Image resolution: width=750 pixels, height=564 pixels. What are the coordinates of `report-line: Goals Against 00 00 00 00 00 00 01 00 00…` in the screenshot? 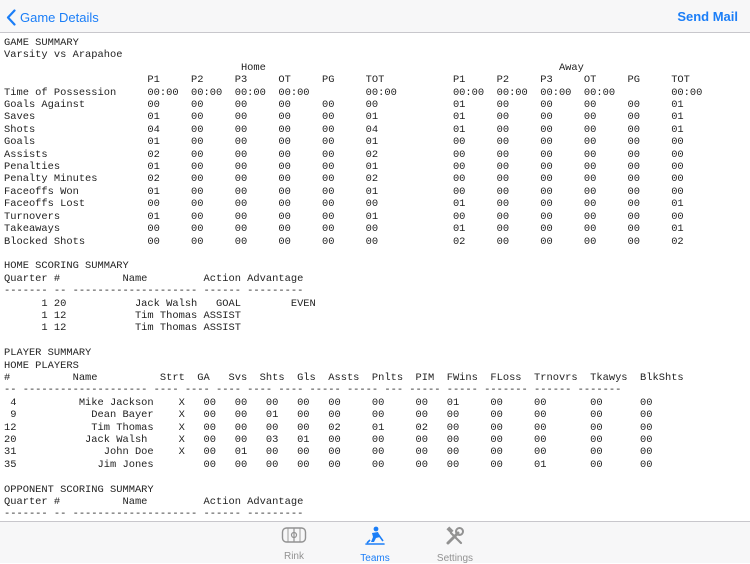 It's located at (344, 105).